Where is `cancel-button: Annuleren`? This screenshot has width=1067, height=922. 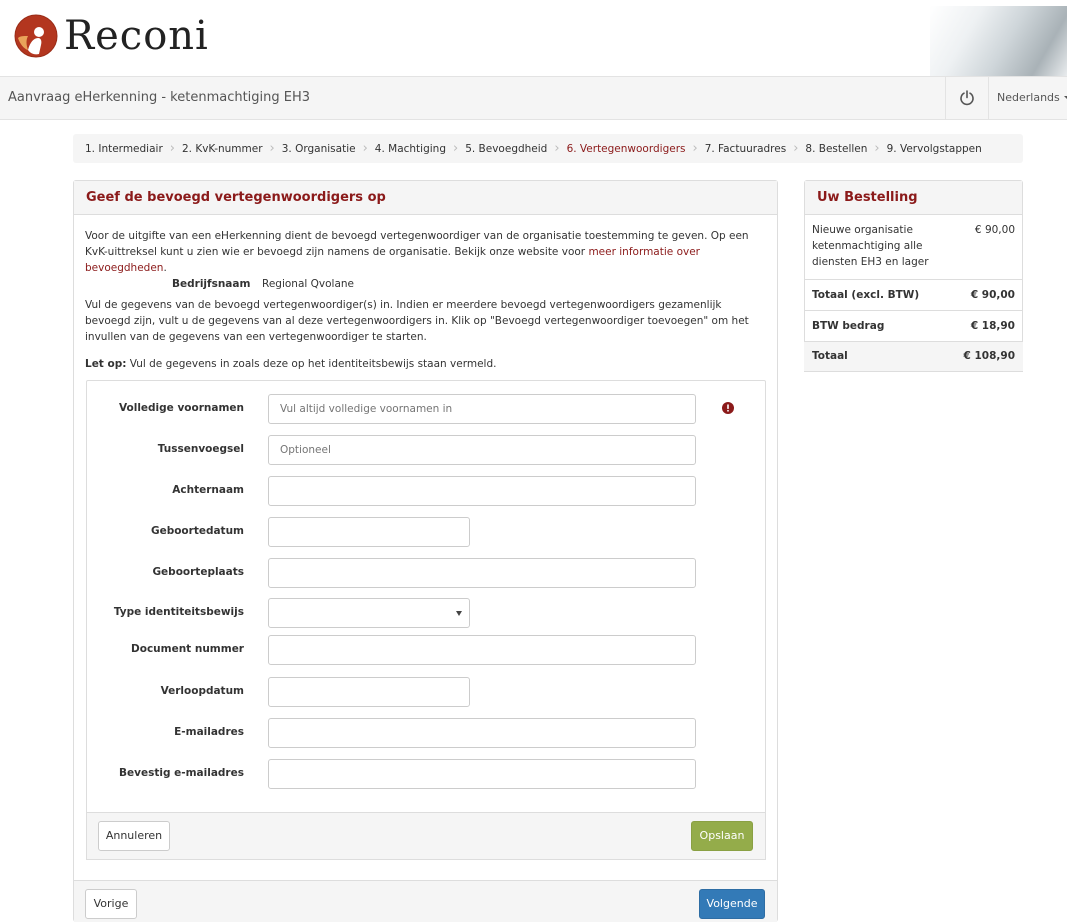 cancel-button: Annuleren is located at coordinates (134, 836).